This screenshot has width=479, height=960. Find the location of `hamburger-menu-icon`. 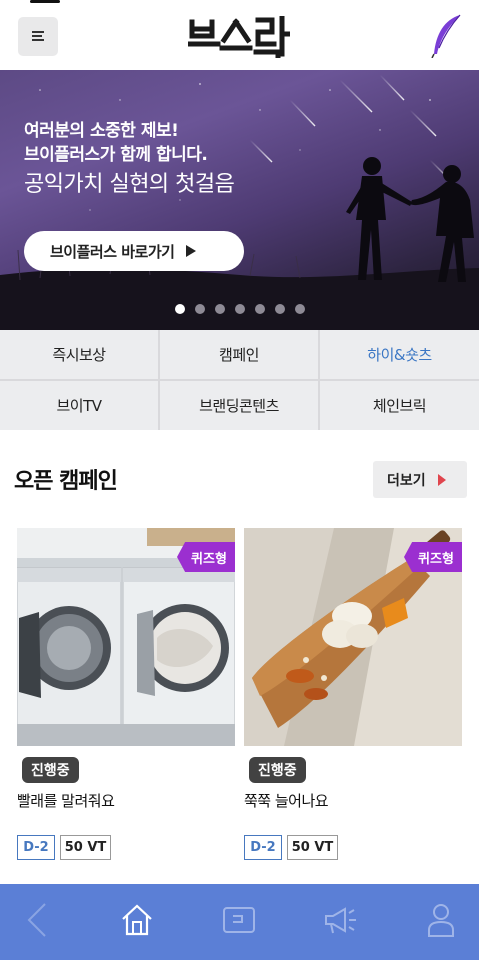

hamburger-menu-icon is located at coordinates (38, 37).